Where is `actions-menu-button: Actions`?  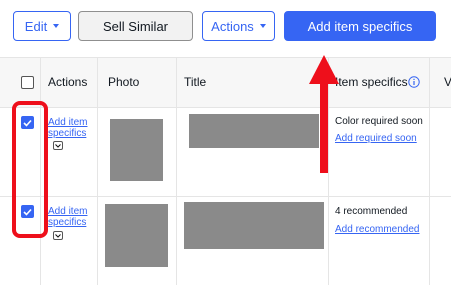
actions-menu-button: Actions is located at coordinates (238, 26).